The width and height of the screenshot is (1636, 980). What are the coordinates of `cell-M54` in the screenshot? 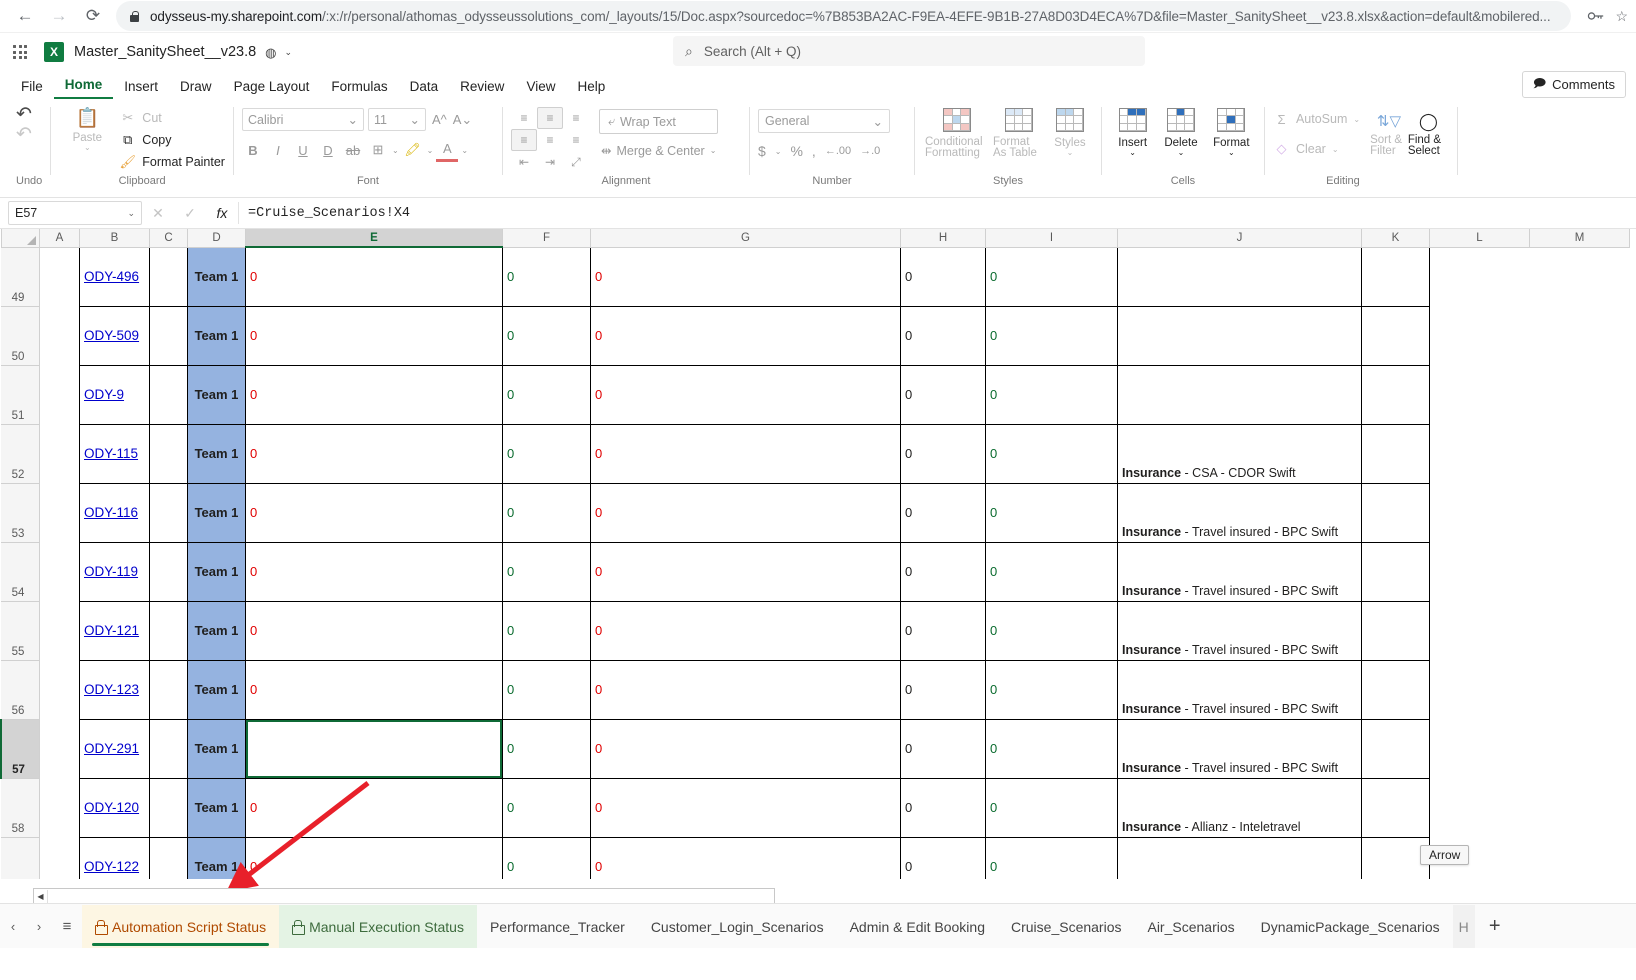 It's located at (1579, 571).